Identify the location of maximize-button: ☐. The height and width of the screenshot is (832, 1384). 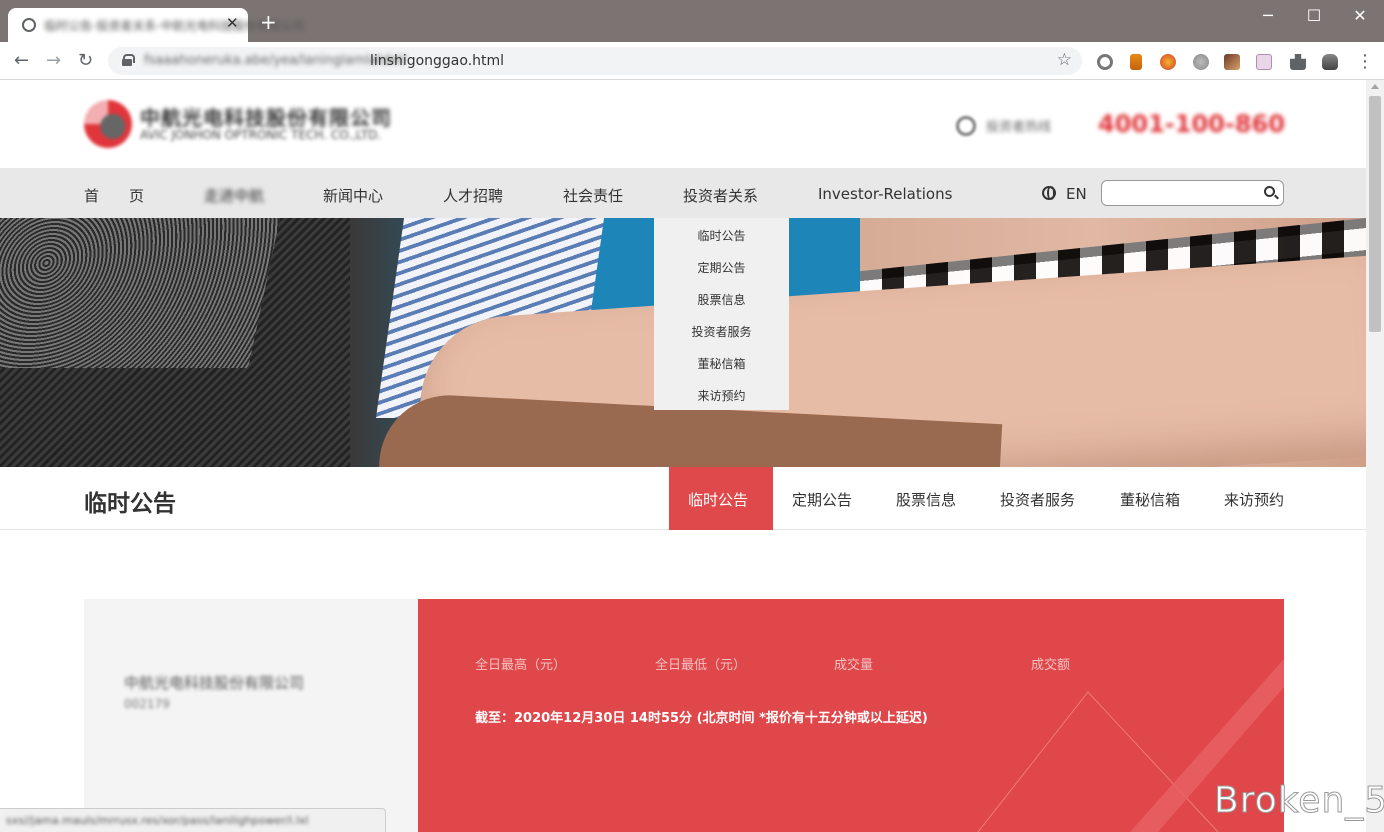
(1314, 15).